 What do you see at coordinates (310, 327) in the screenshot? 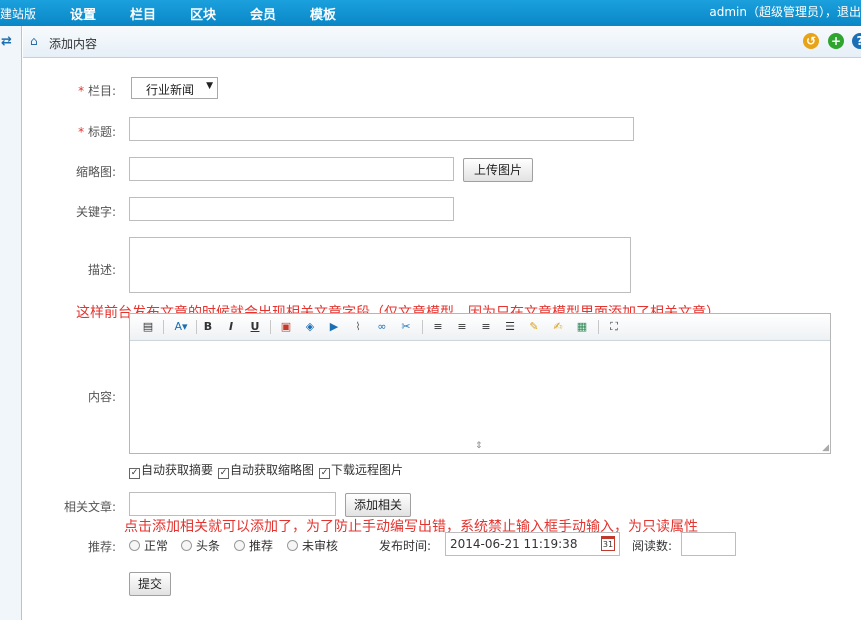
I see `flash-icon: ◈` at bounding box center [310, 327].